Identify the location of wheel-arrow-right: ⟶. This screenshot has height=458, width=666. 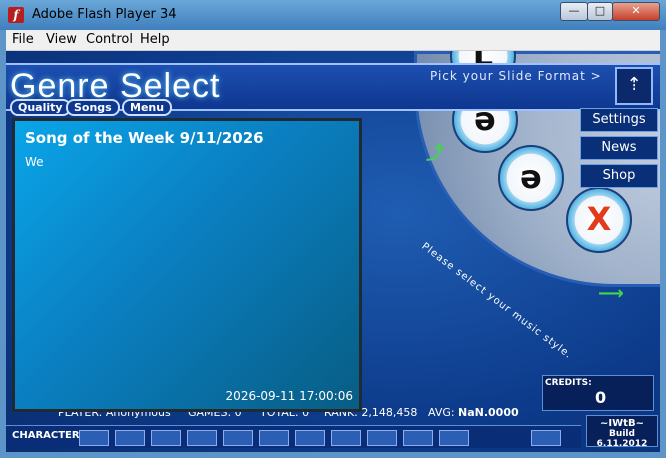
(611, 293).